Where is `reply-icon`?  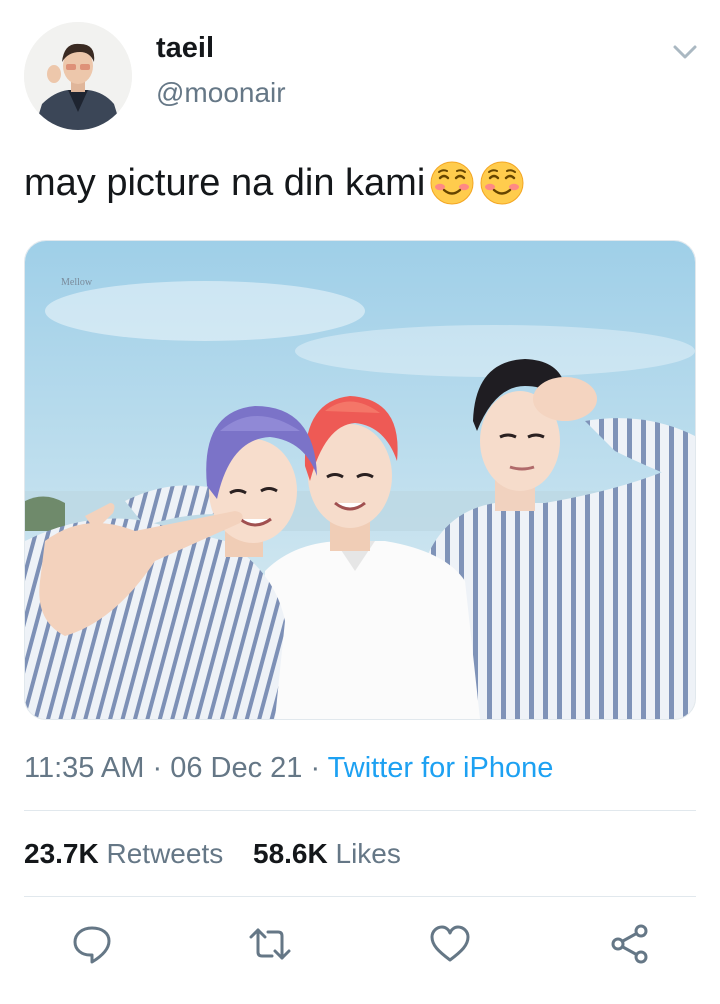 reply-icon is located at coordinates (92, 944).